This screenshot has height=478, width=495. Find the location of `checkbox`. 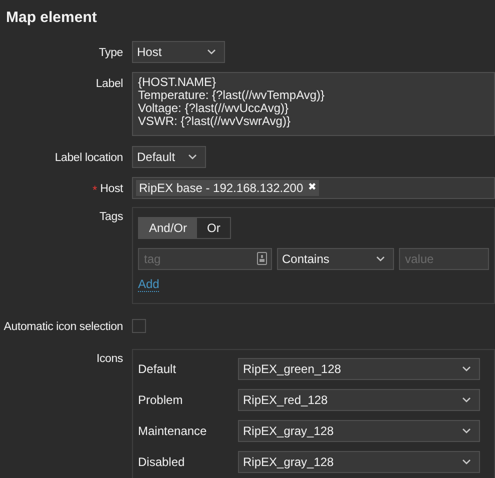

checkbox is located at coordinates (139, 326).